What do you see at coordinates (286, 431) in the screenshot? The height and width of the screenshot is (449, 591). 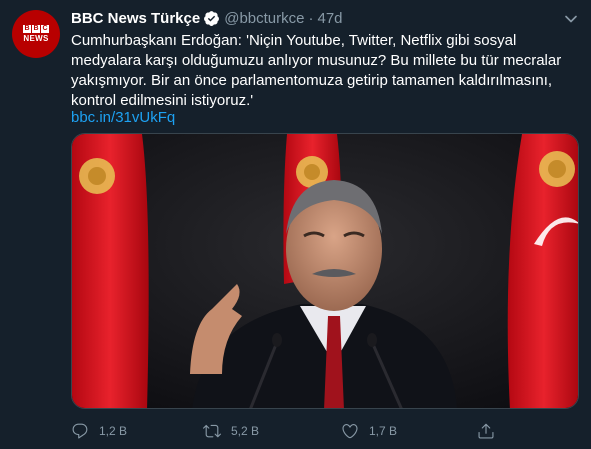 I see `tweet-actions: 1,2 B 5,2 B 1,7 B` at bounding box center [286, 431].